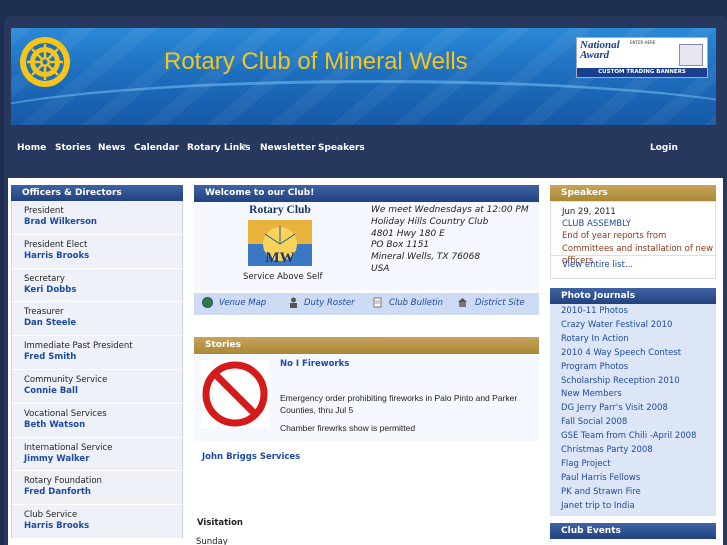  I want to click on club-logo: Rotary Club MW, so click(280, 236).